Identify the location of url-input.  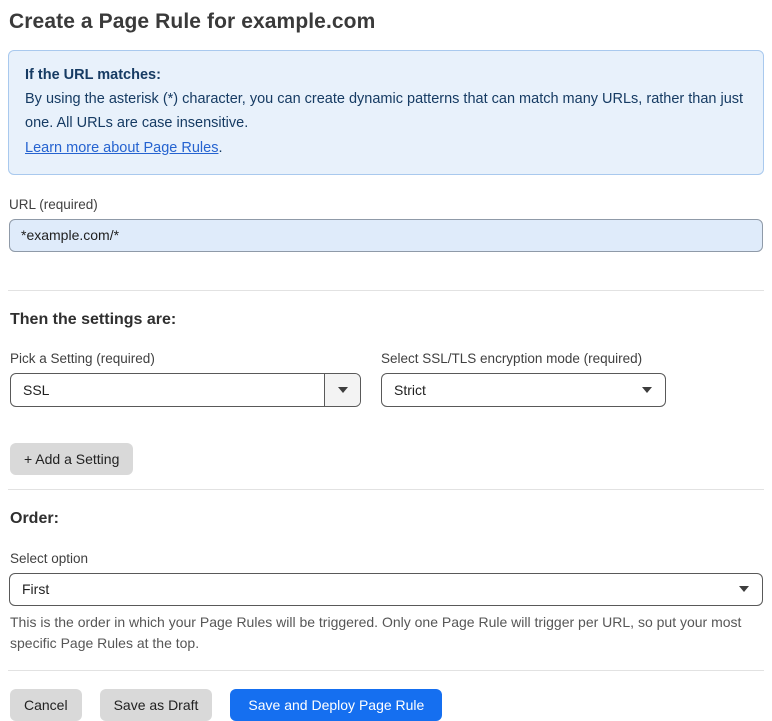
(386, 235).